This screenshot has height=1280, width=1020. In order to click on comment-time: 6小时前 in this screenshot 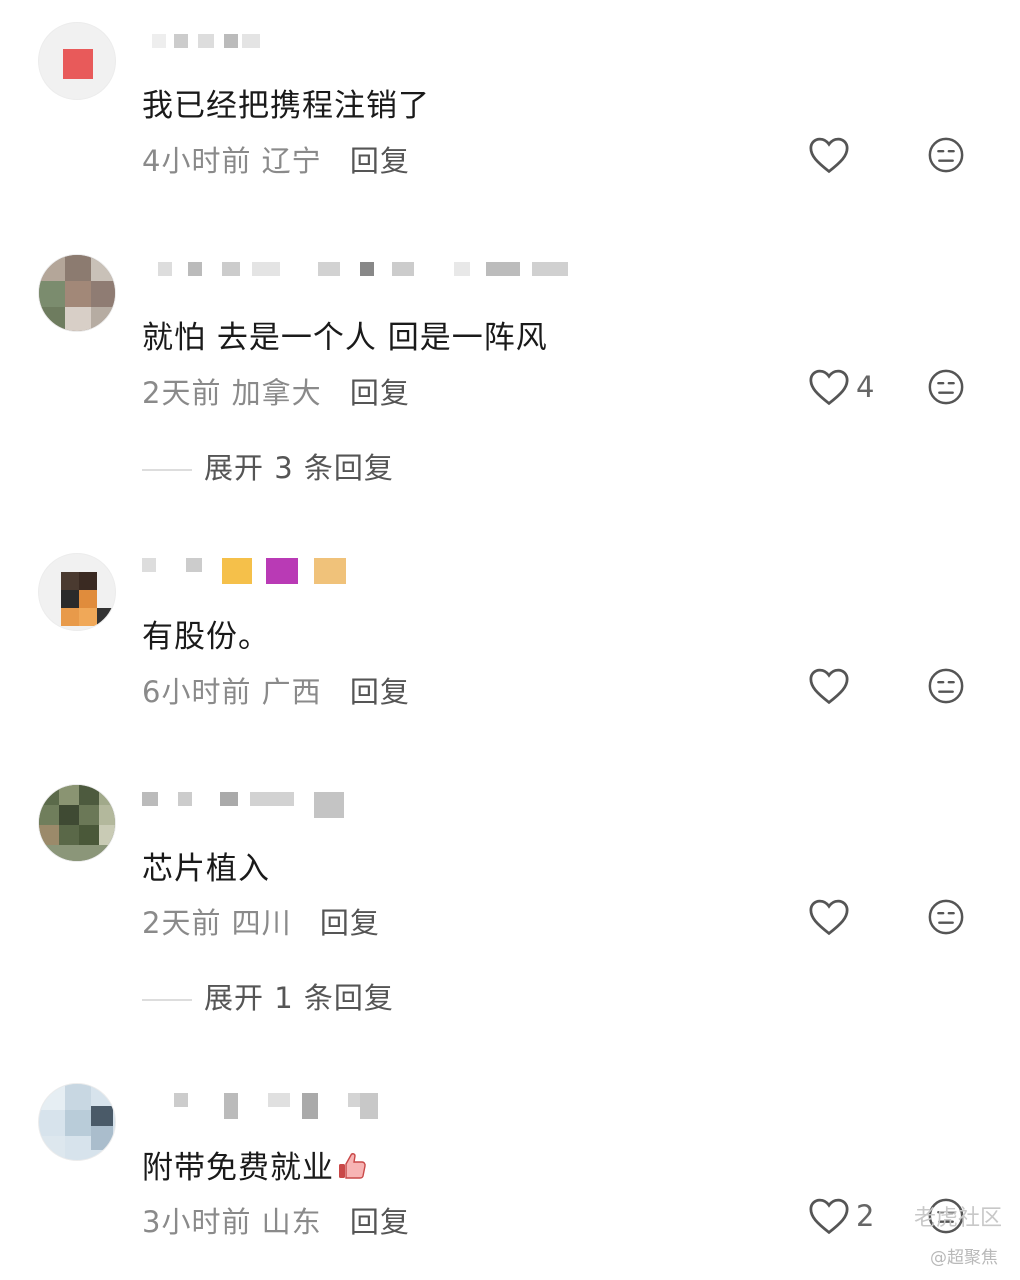, I will do `click(197, 692)`.